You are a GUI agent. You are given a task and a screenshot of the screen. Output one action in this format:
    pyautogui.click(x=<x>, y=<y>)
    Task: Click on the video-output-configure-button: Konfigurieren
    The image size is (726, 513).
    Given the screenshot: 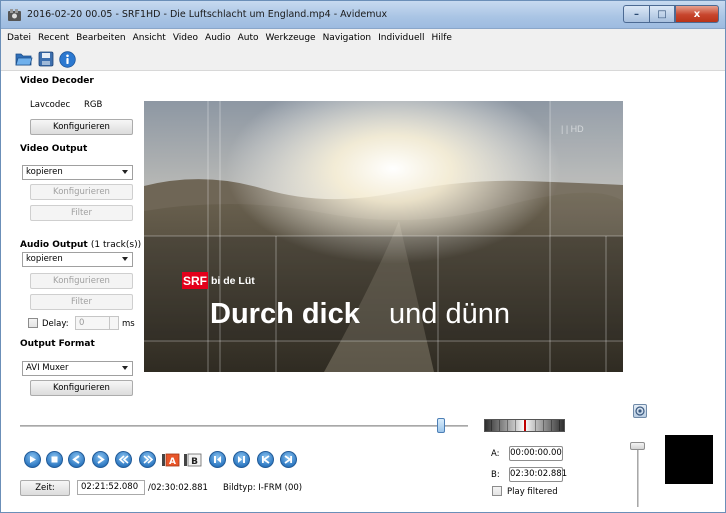 What is the action you would take?
    pyautogui.click(x=81, y=192)
    